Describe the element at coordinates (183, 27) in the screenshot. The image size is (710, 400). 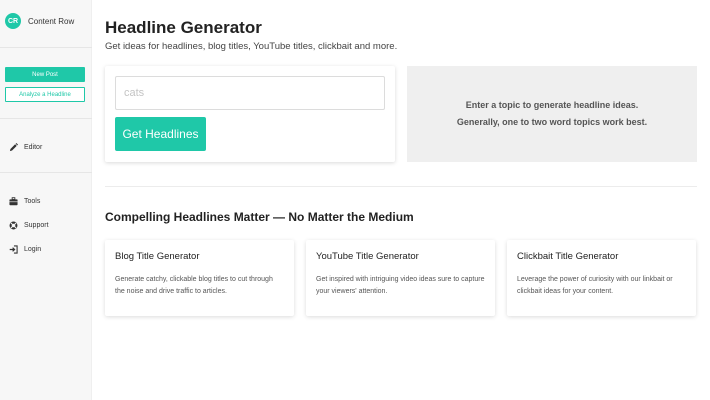
I see `page-title: Headline Generator` at that location.